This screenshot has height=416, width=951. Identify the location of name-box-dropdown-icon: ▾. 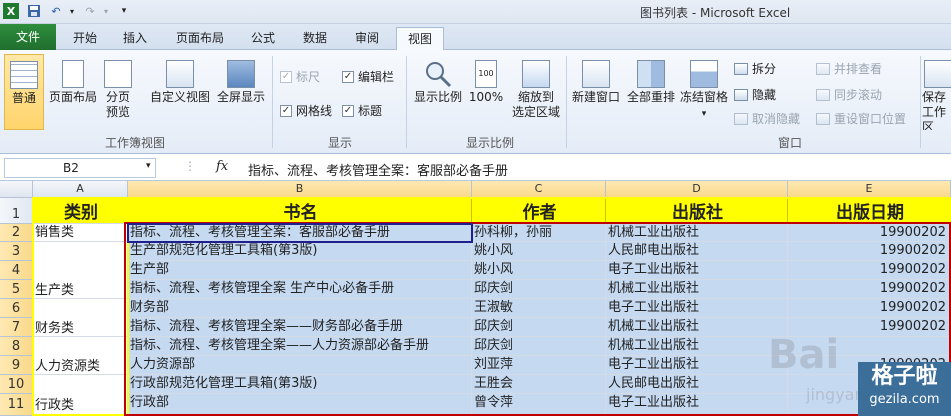
(148, 166).